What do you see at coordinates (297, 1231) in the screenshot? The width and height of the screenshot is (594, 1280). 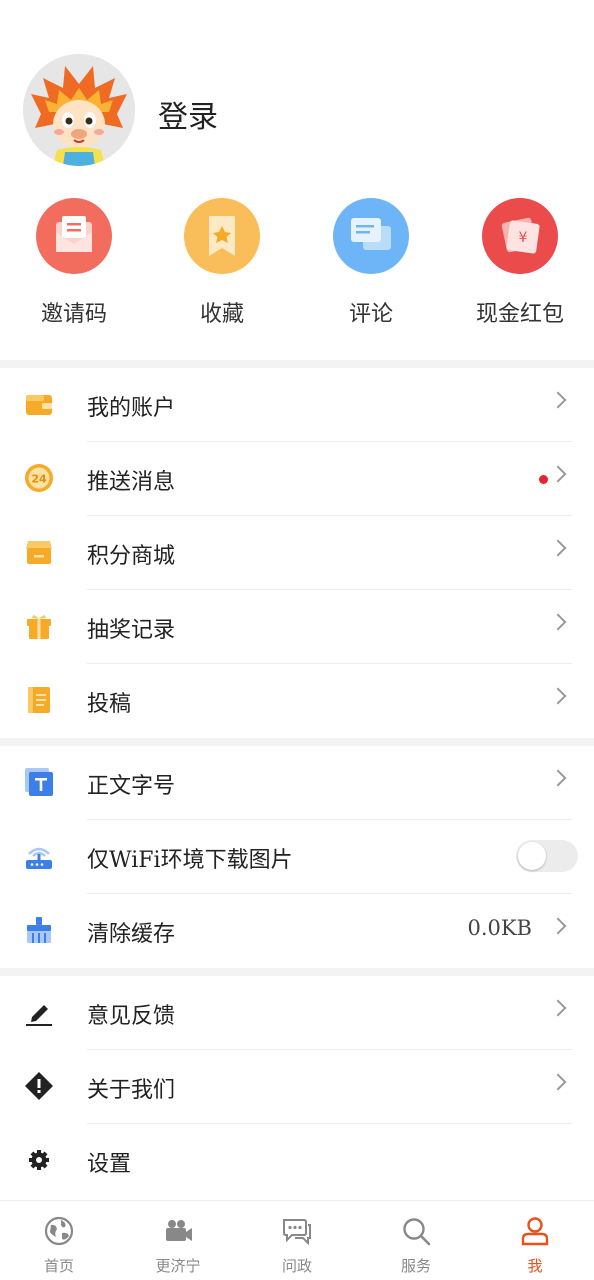 I see `chat-bubbles-icon` at bounding box center [297, 1231].